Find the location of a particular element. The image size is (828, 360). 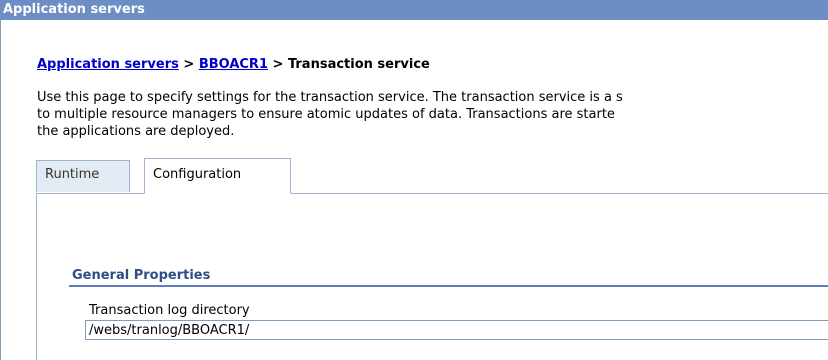

transaction-log-directory-input is located at coordinates (456, 330).